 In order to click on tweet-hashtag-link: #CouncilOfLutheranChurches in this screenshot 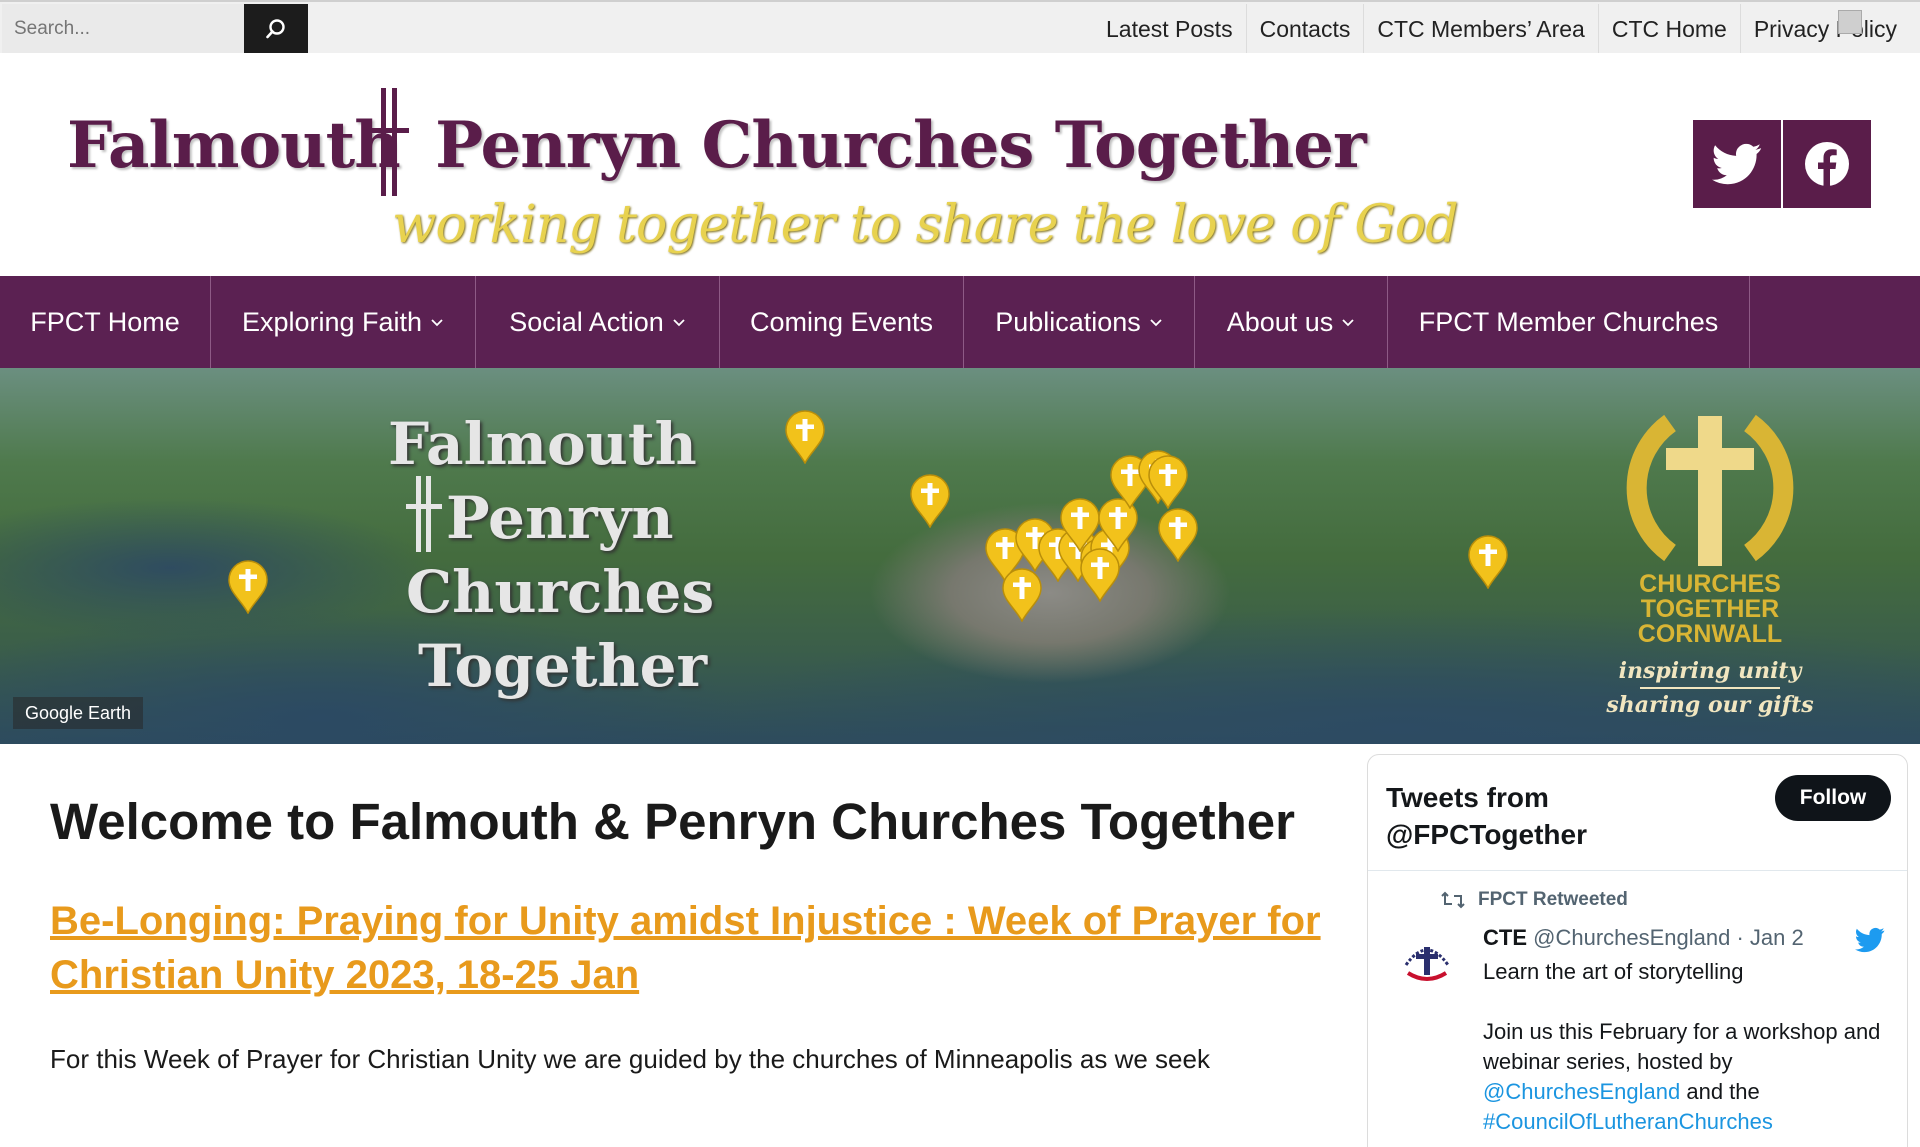, I will do `click(1628, 1121)`.